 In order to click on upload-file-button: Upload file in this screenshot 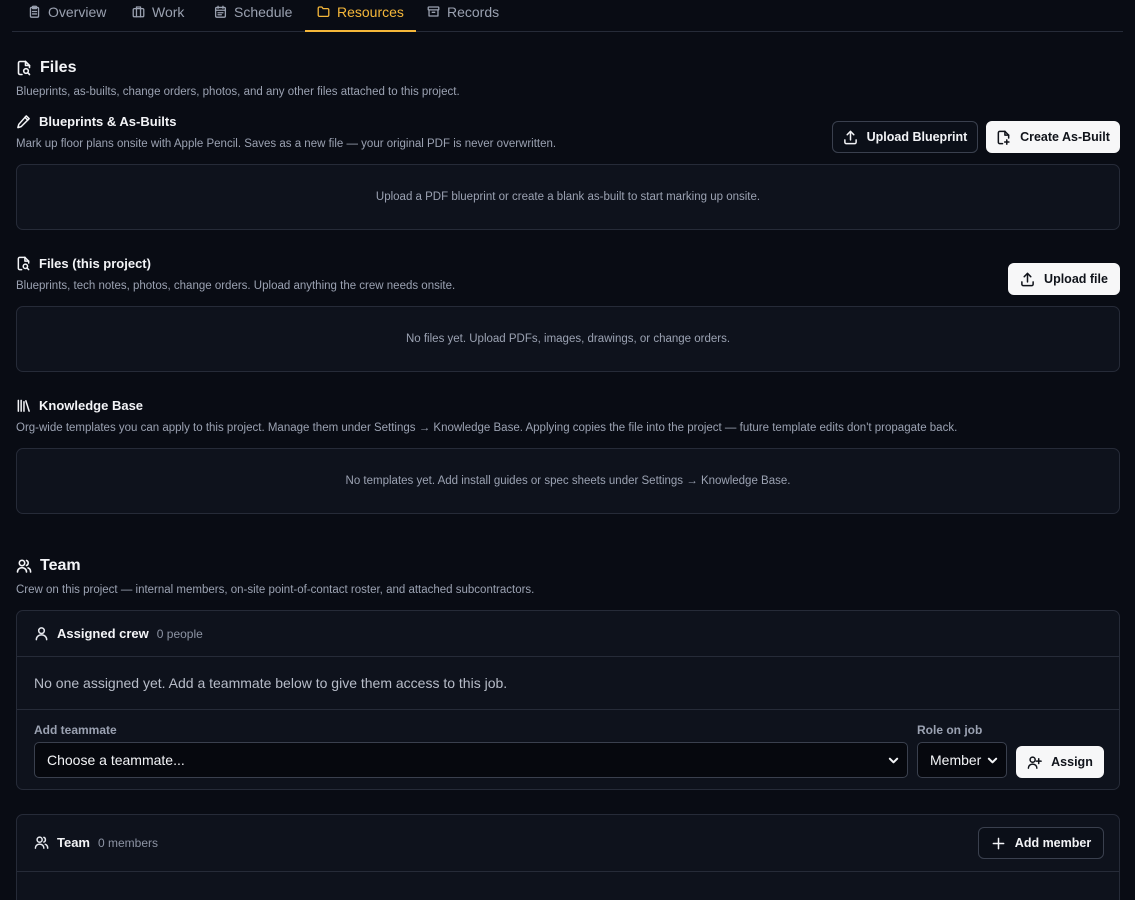, I will do `click(1064, 279)`.